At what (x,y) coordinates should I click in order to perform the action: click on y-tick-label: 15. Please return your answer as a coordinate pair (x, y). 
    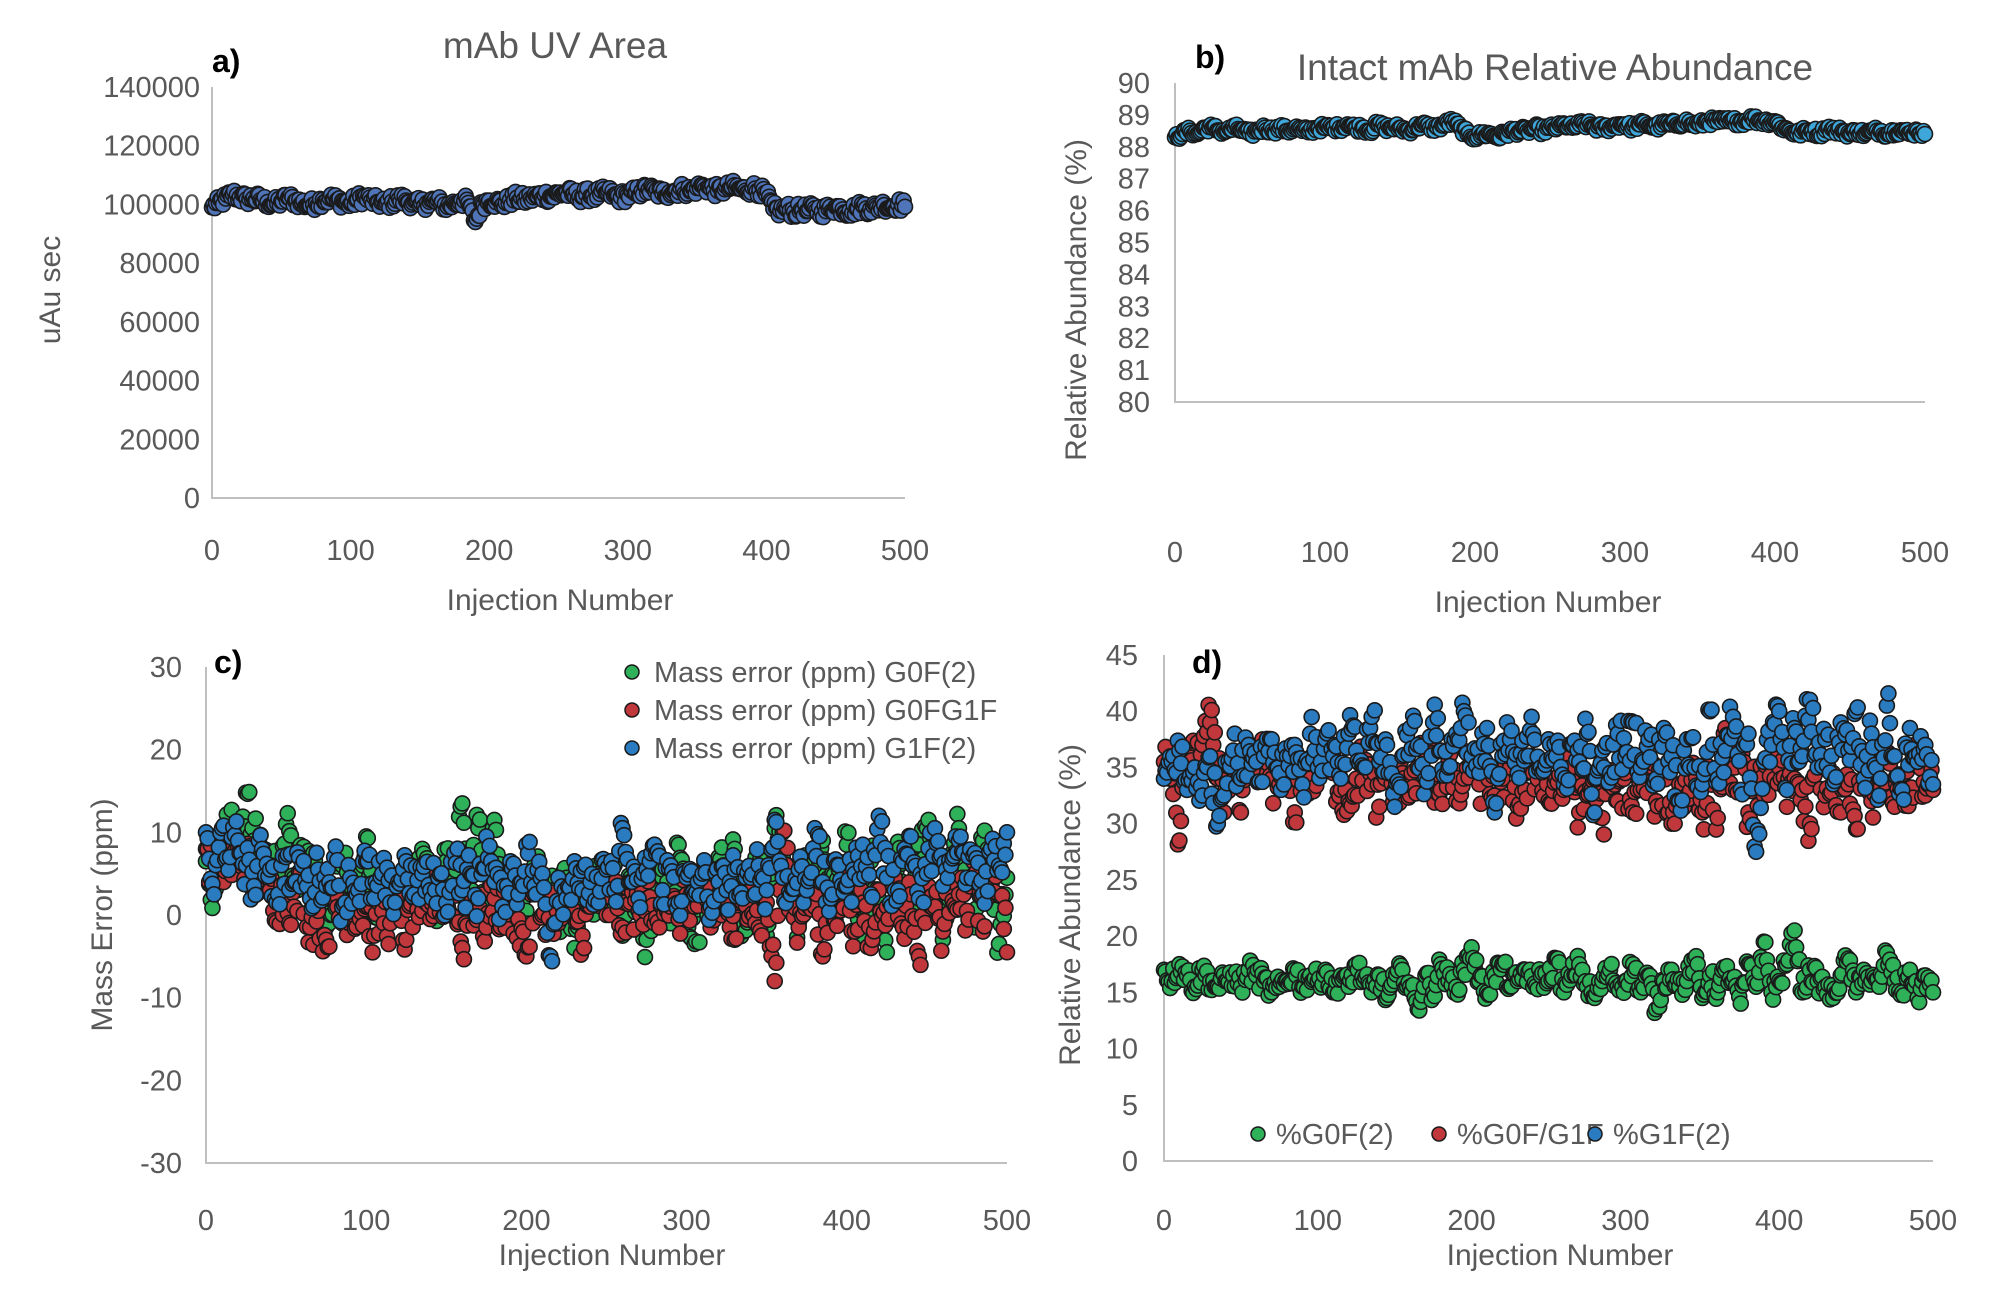
    Looking at the image, I should click on (1122, 993).